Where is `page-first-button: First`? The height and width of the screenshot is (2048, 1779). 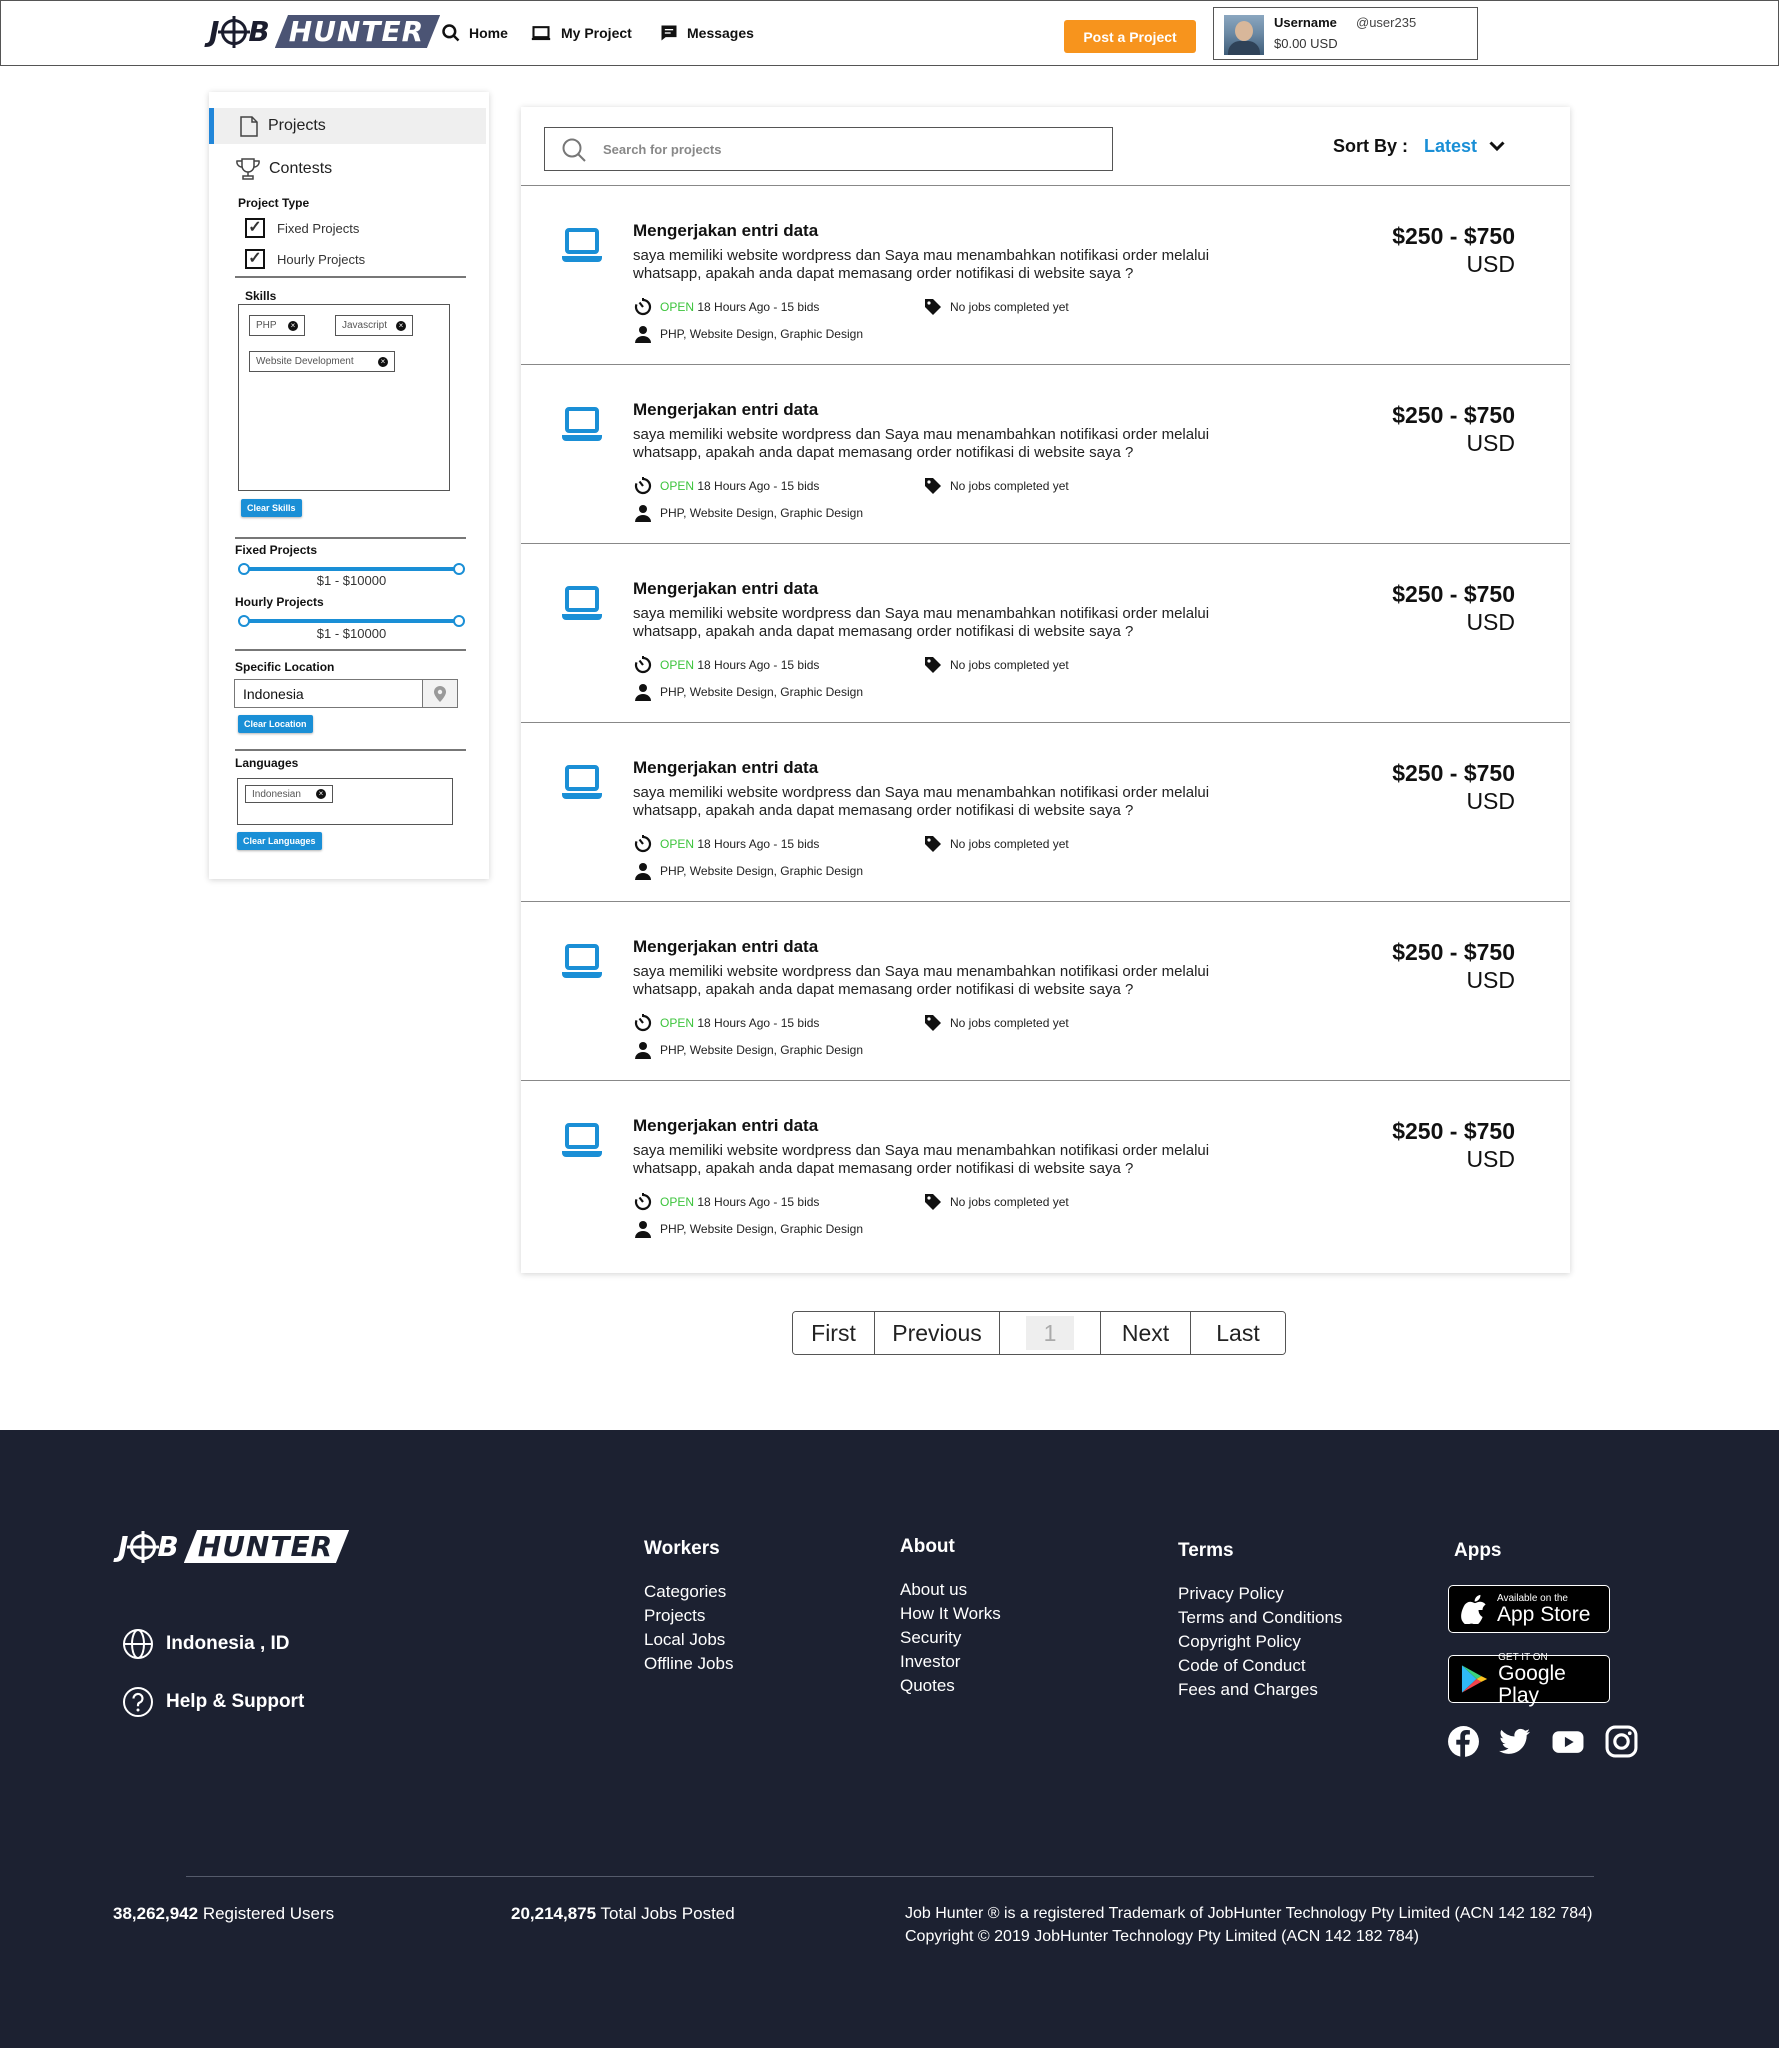 page-first-button: First is located at coordinates (834, 1333).